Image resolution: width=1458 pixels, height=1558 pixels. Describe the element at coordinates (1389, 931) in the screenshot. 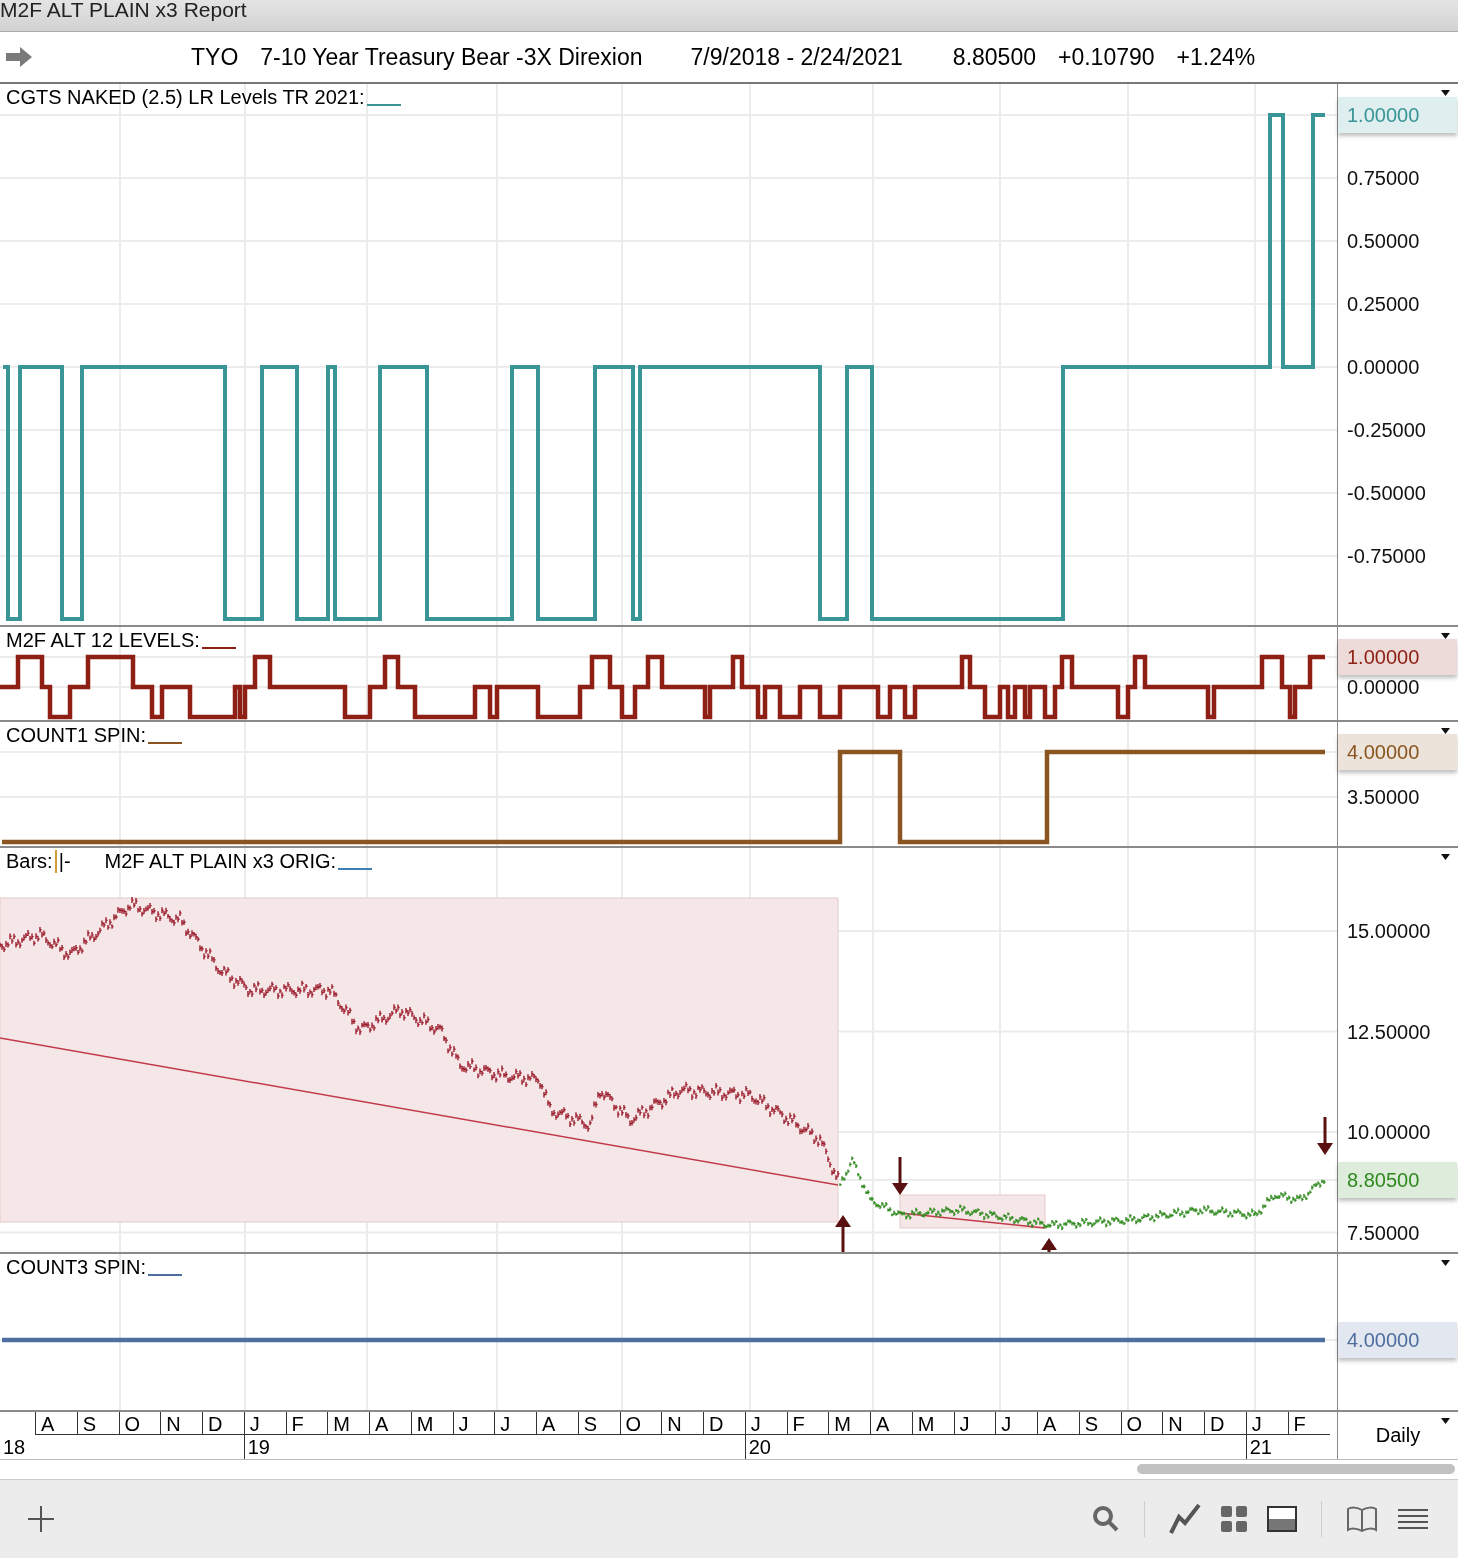

I see `axis-label: 15.00000` at that location.